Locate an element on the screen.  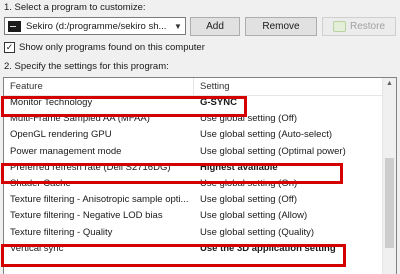
feature-column-header: Feature is located at coordinates (26, 86).